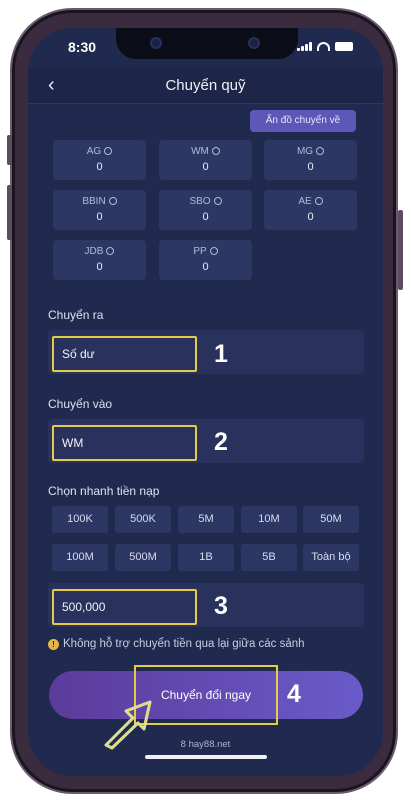 The image size is (411, 801). What do you see at coordinates (206, 557) in the screenshot?
I see `quick-amount-1b: 1B` at bounding box center [206, 557].